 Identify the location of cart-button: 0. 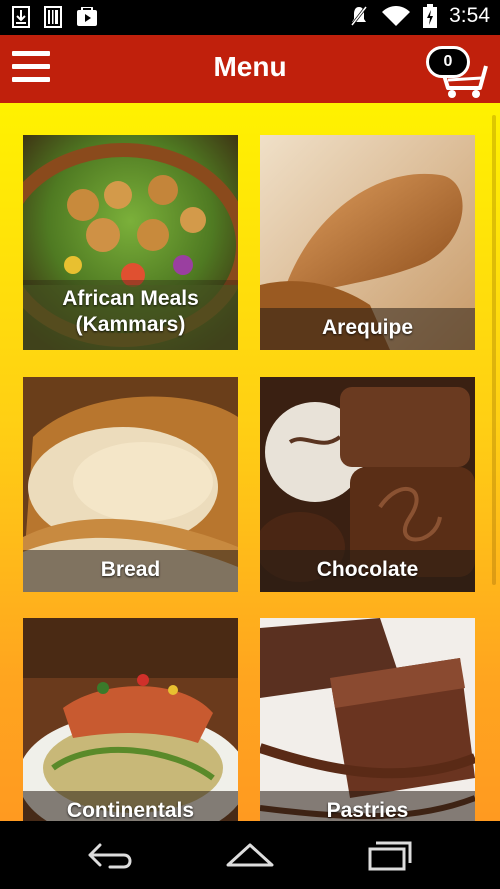
(456, 72).